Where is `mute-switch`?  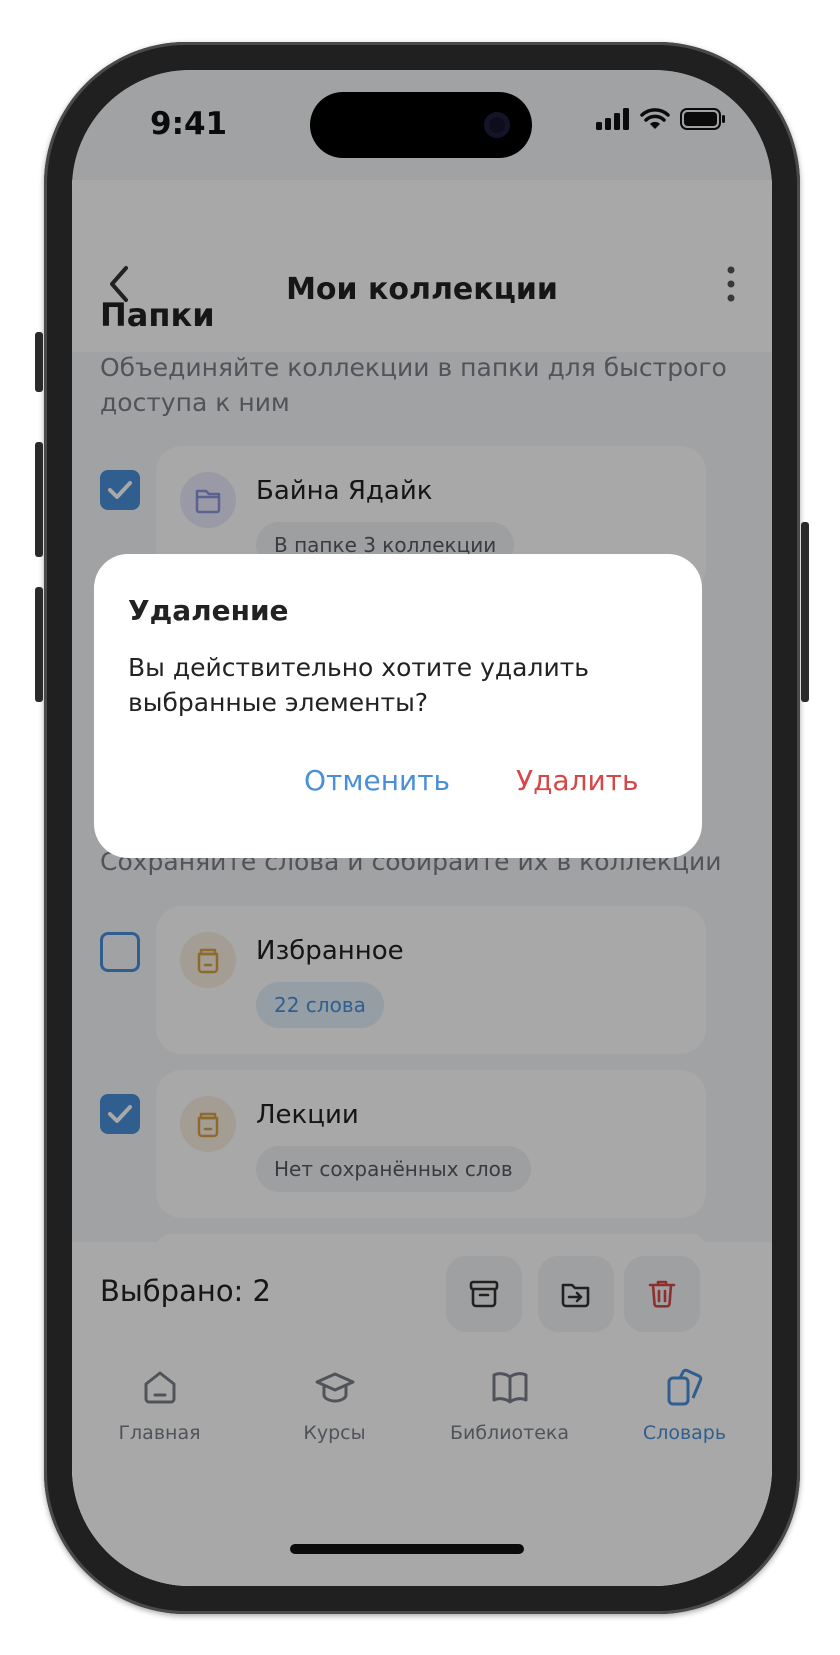 mute-switch is located at coordinates (39, 362).